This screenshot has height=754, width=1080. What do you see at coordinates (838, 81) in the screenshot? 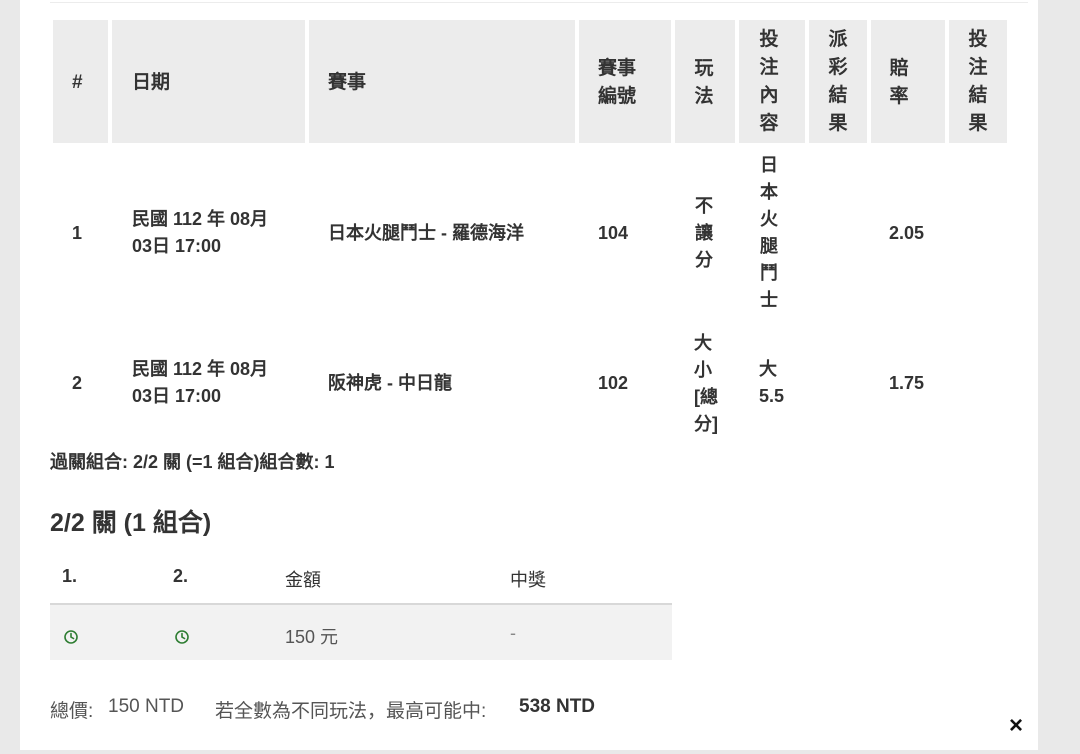
I see `header-payout: 派彩結果` at bounding box center [838, 81].